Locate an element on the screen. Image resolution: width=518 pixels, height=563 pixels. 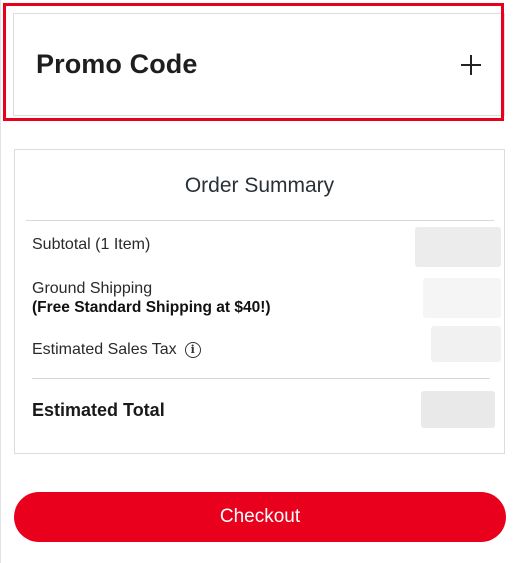
subtotal-value-redacted is located at coordinates (458, 247).